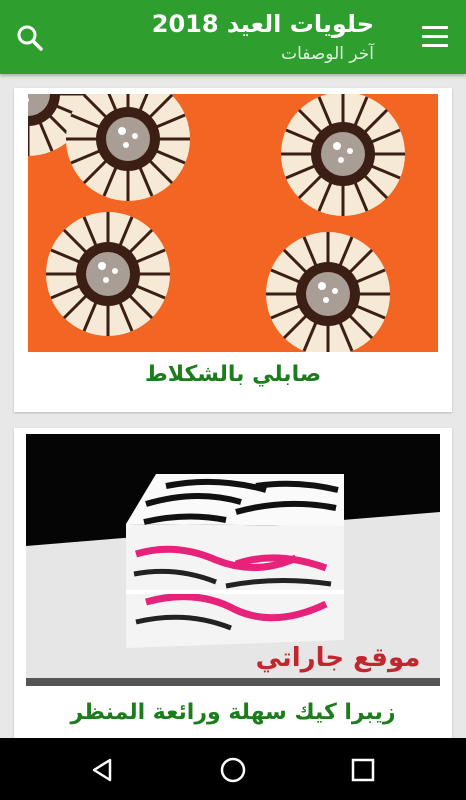 This screenshot has height=800, width=466. Describe the element at coordinates (262, 24) in the screenshot. I see `app-title: حلويات العيد 2018` at that location.